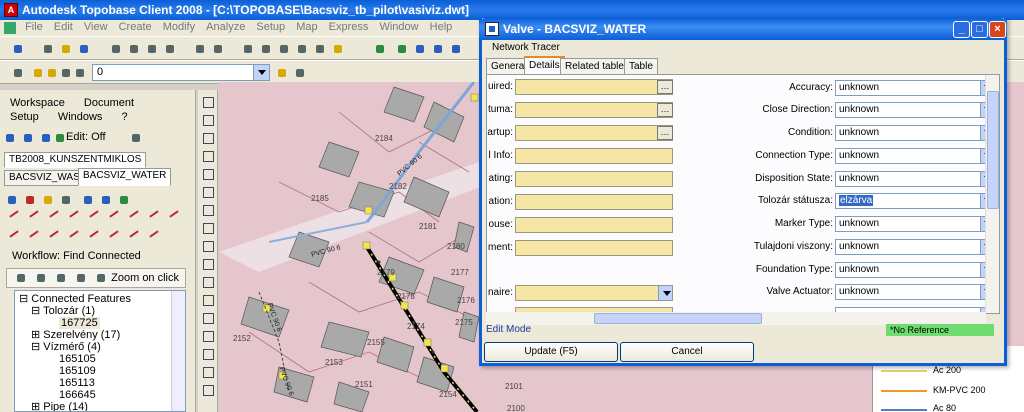 The height and width of the screenshot is (412, 1024). Describe the element at coordinates (207, 101) in the screenshot. I see `line-icon` at that location.